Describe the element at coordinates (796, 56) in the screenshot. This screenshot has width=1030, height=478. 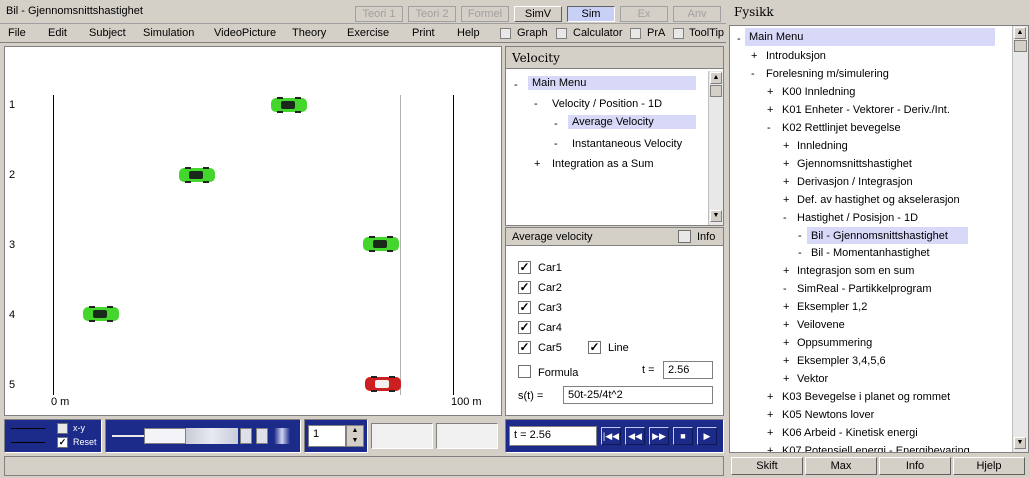
I see `tree-item: Introduksjon` at that location.